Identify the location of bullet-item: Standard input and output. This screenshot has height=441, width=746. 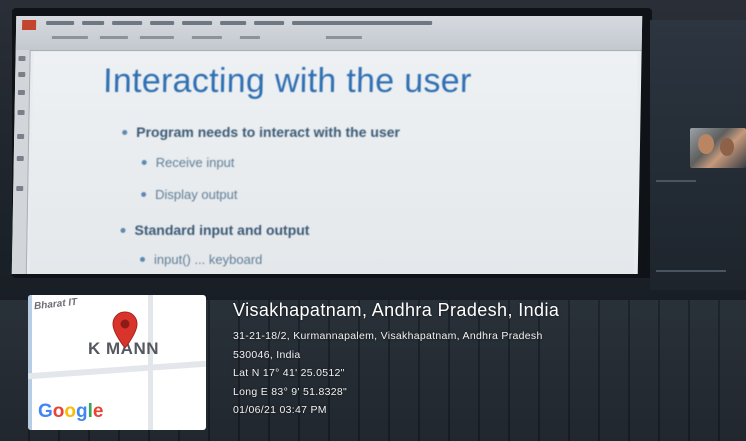
(215, 230).